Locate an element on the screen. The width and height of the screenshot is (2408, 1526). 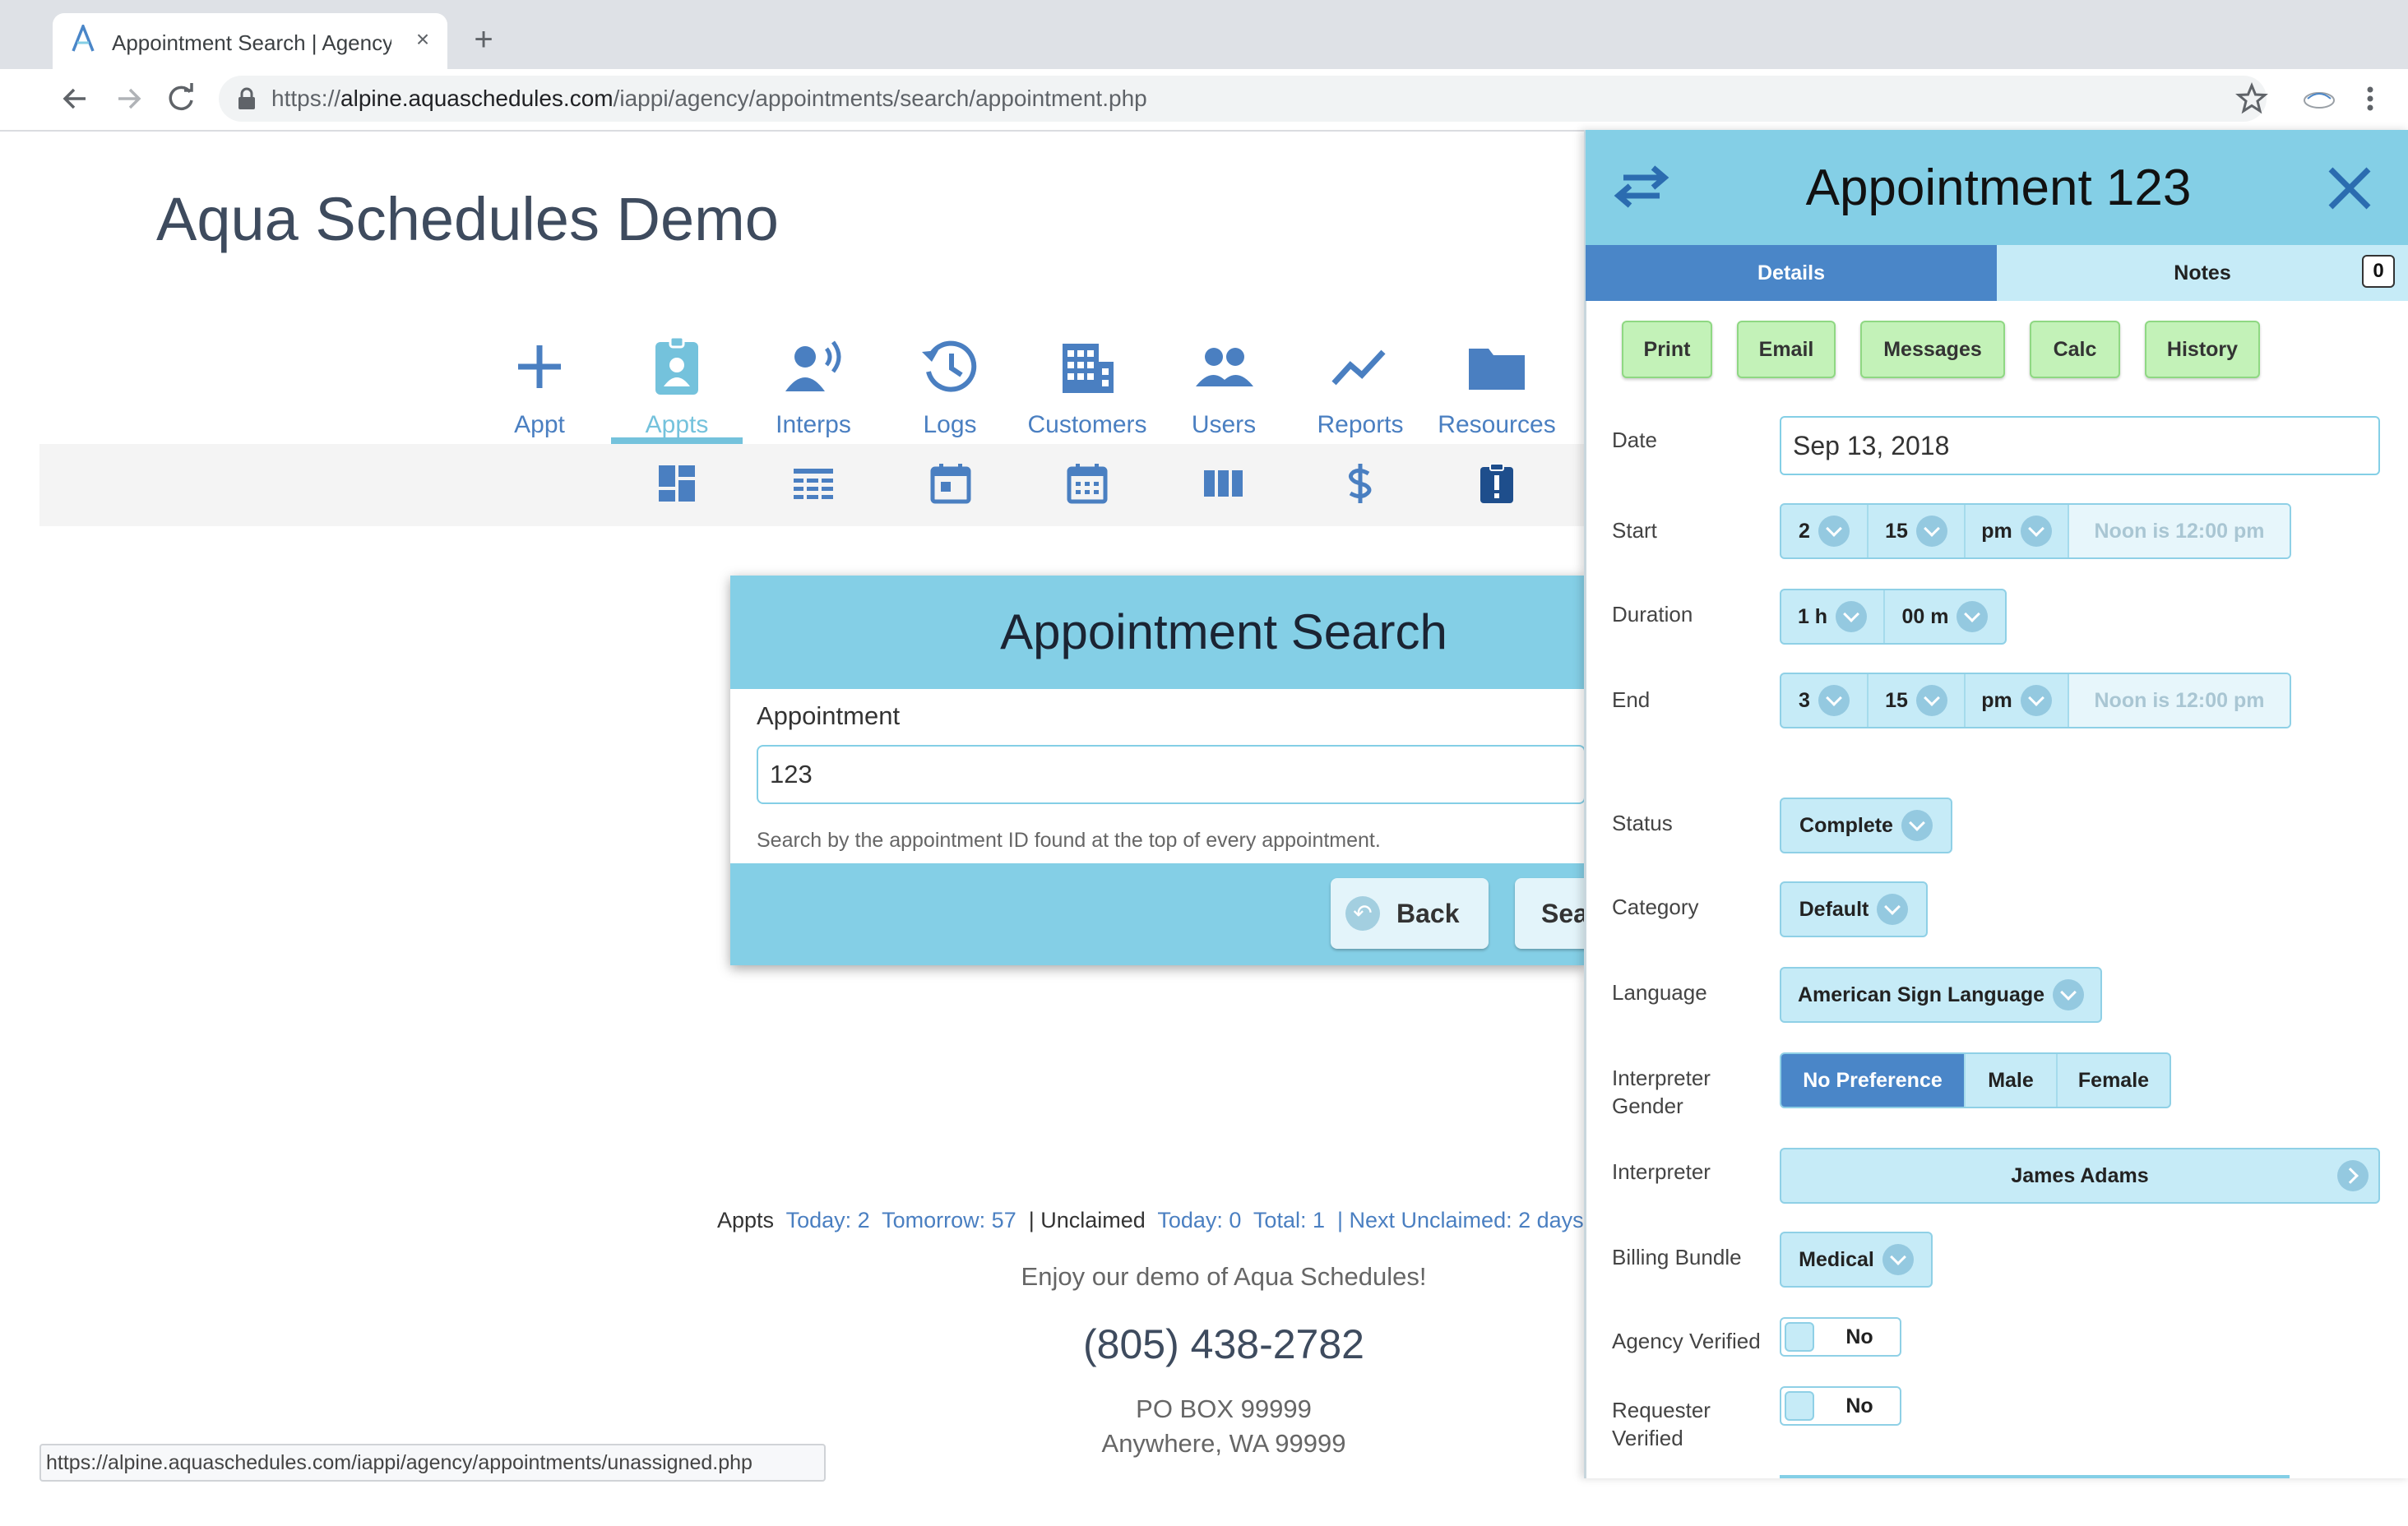
calendar-month-icon is located at coordinates (1087, 483).